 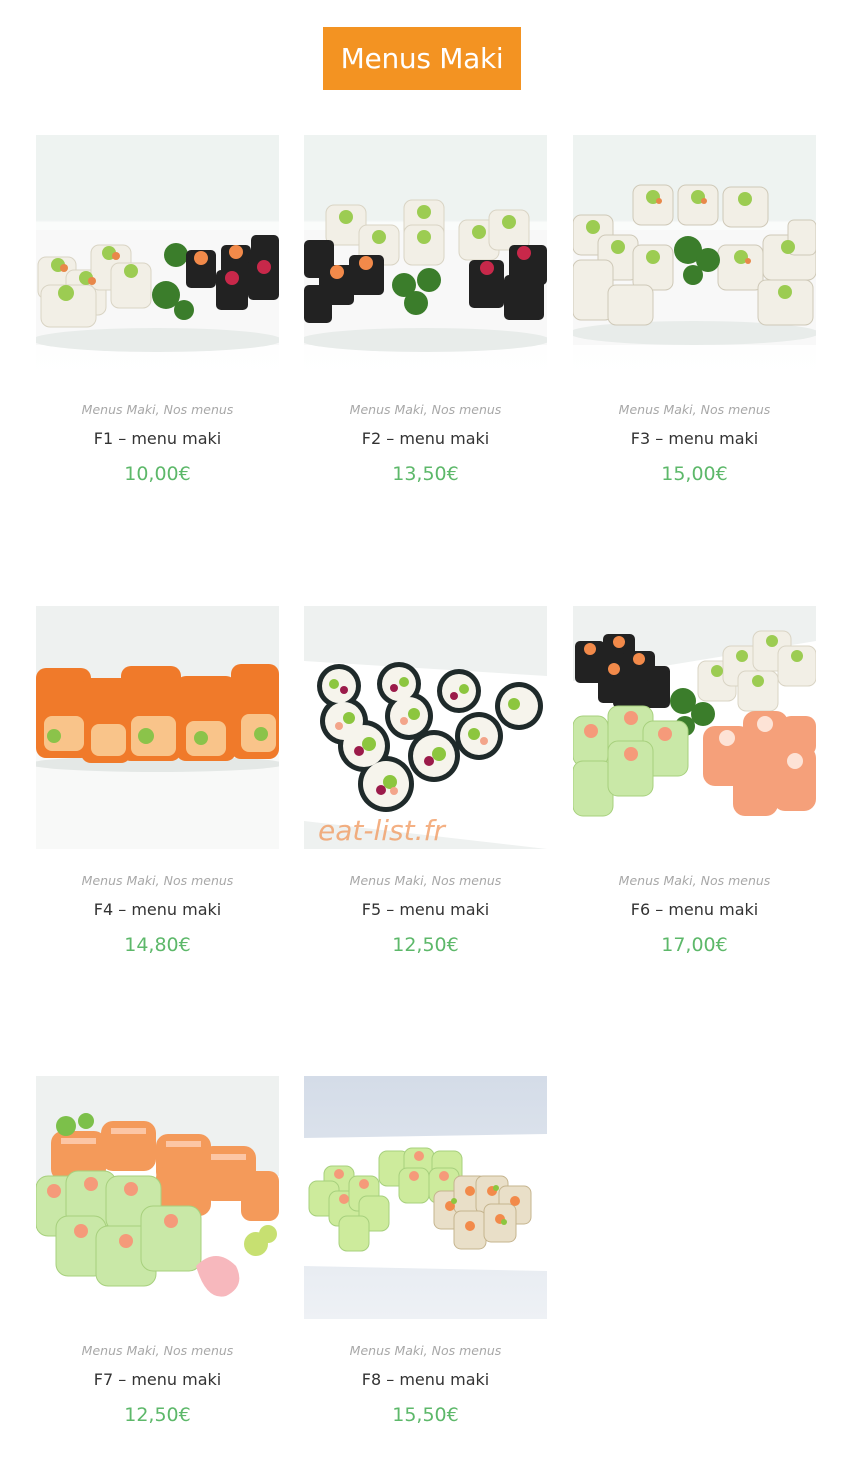 I want to click on product-name: F3 – menu maki, so click(x=694, y=438).